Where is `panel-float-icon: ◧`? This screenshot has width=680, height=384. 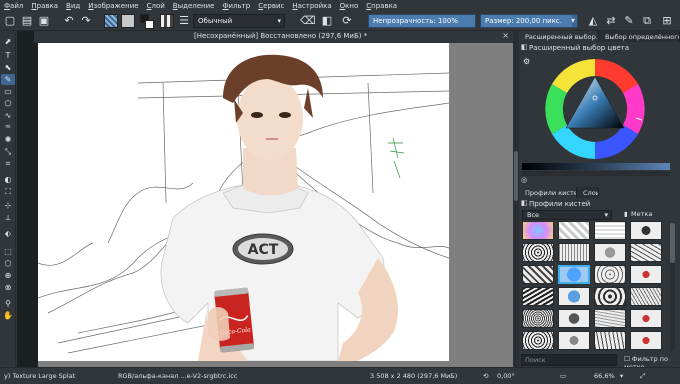 panel-float-icon: ◧ is located at coordinates (524, 47).